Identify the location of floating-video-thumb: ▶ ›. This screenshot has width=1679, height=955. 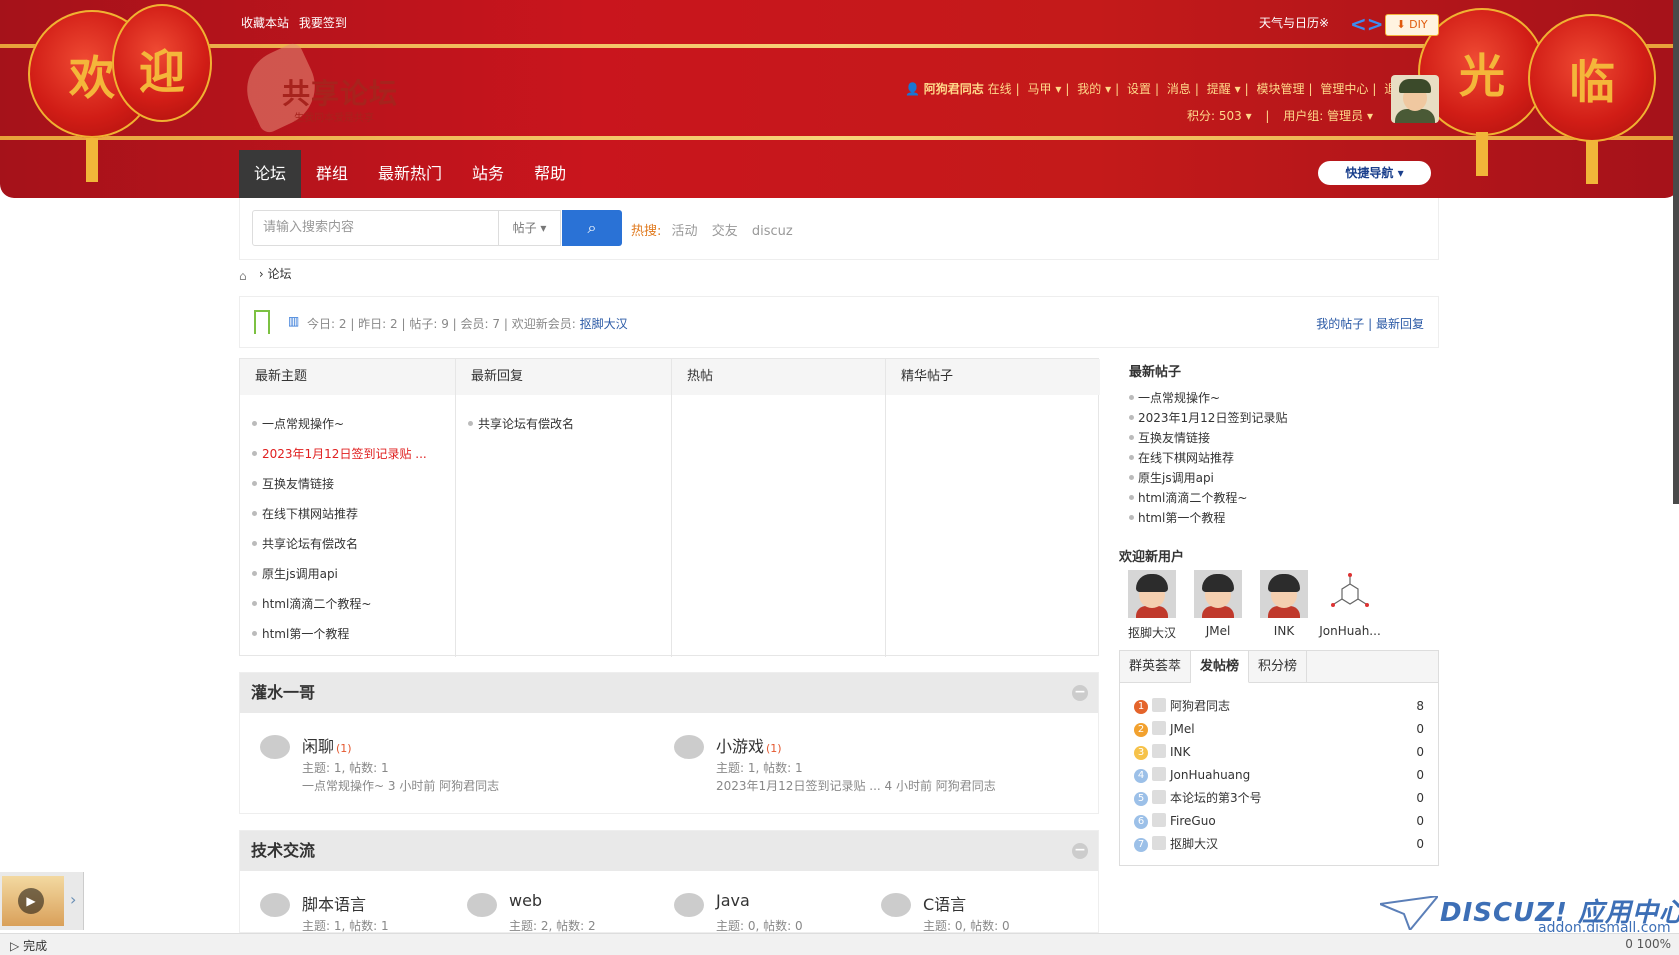
(42, 901).